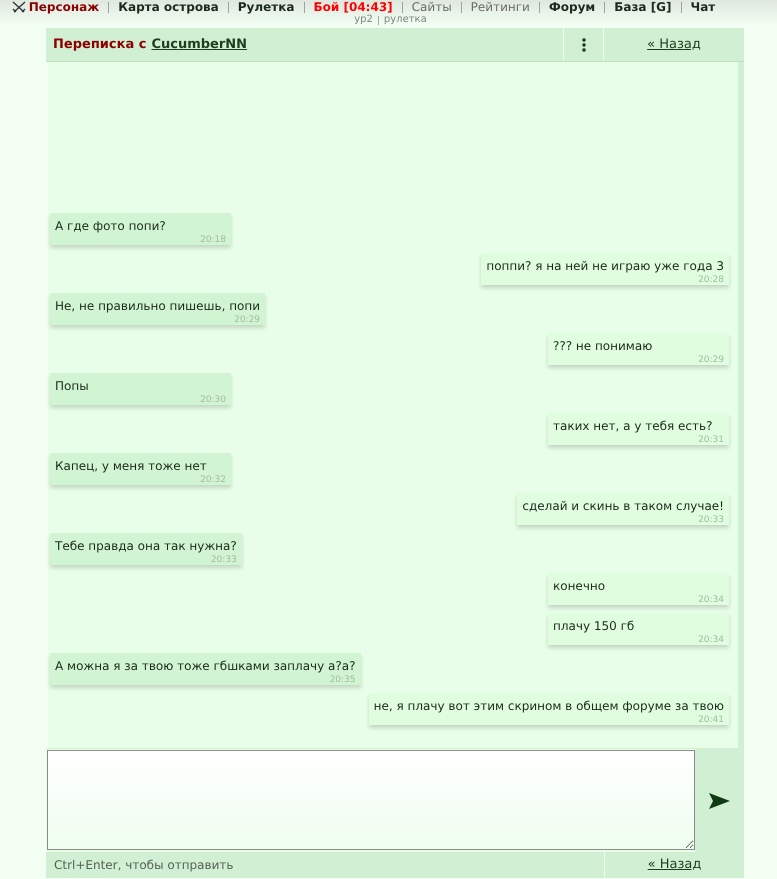 This screenshot has height=879, width=777. I want to click on message-field, so click(371, 800).